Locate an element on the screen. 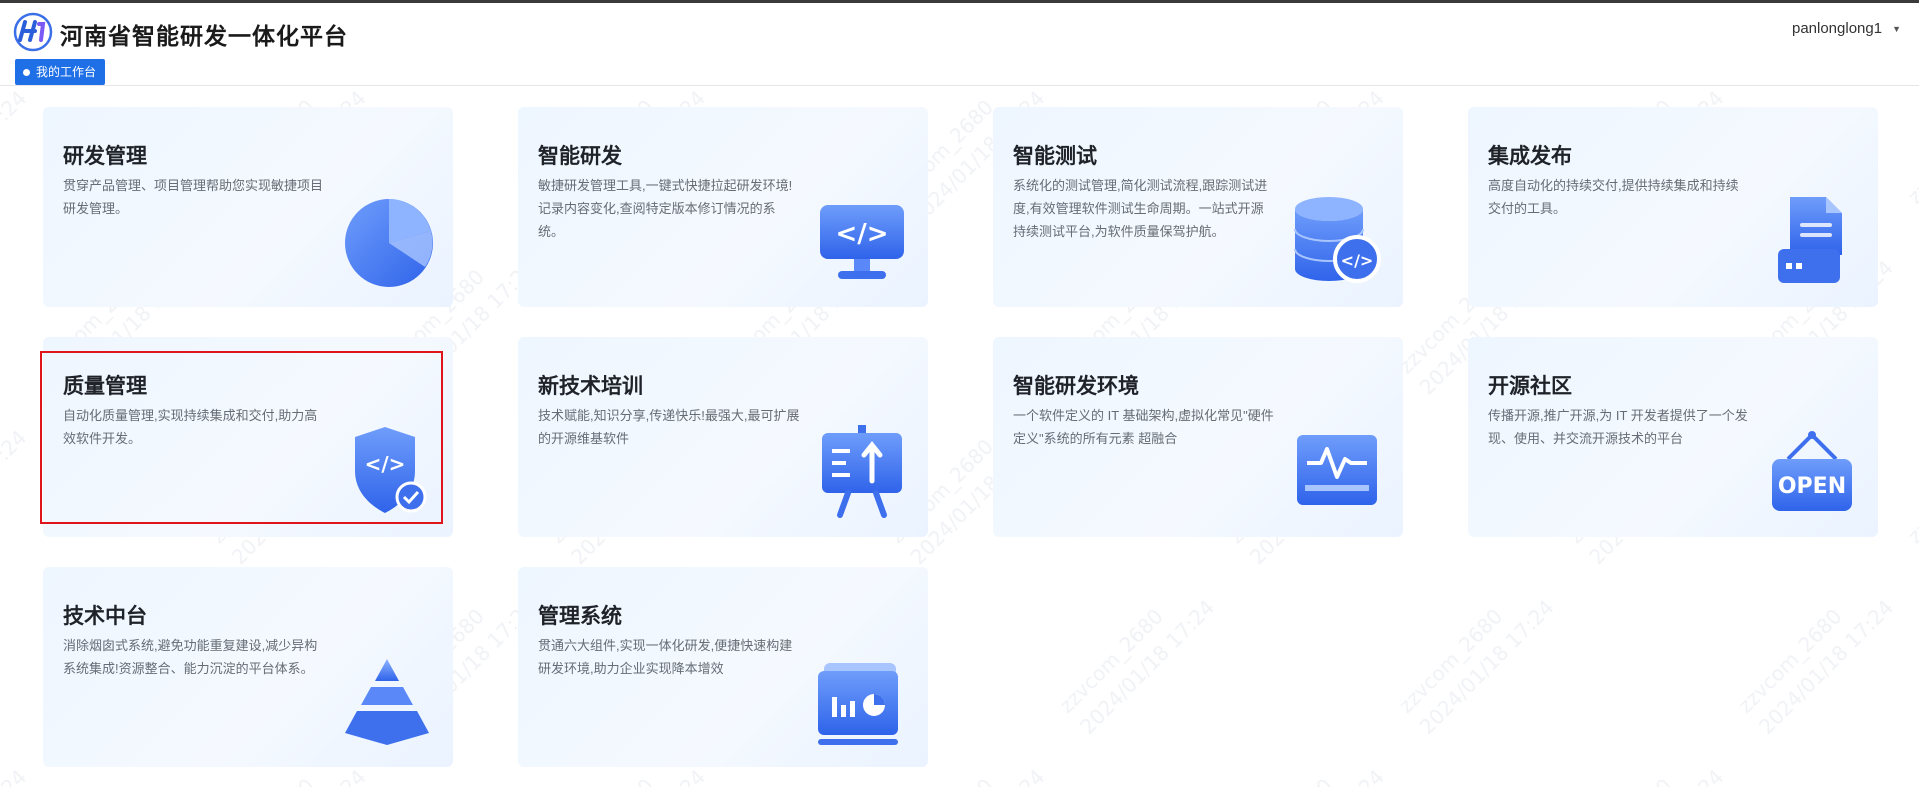 The width and height of the screenshot is (1919, 787). pie-chart-icon is located at coordinates (389, 243).